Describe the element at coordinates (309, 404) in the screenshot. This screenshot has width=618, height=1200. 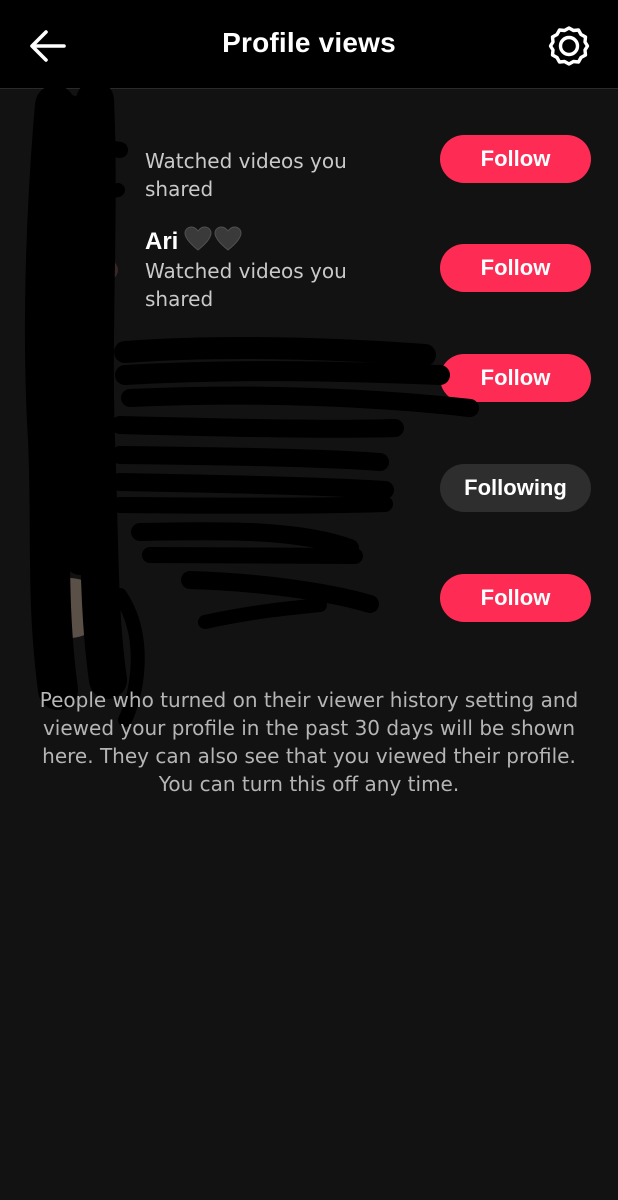
I see `viewer-row: Follow` at that location.